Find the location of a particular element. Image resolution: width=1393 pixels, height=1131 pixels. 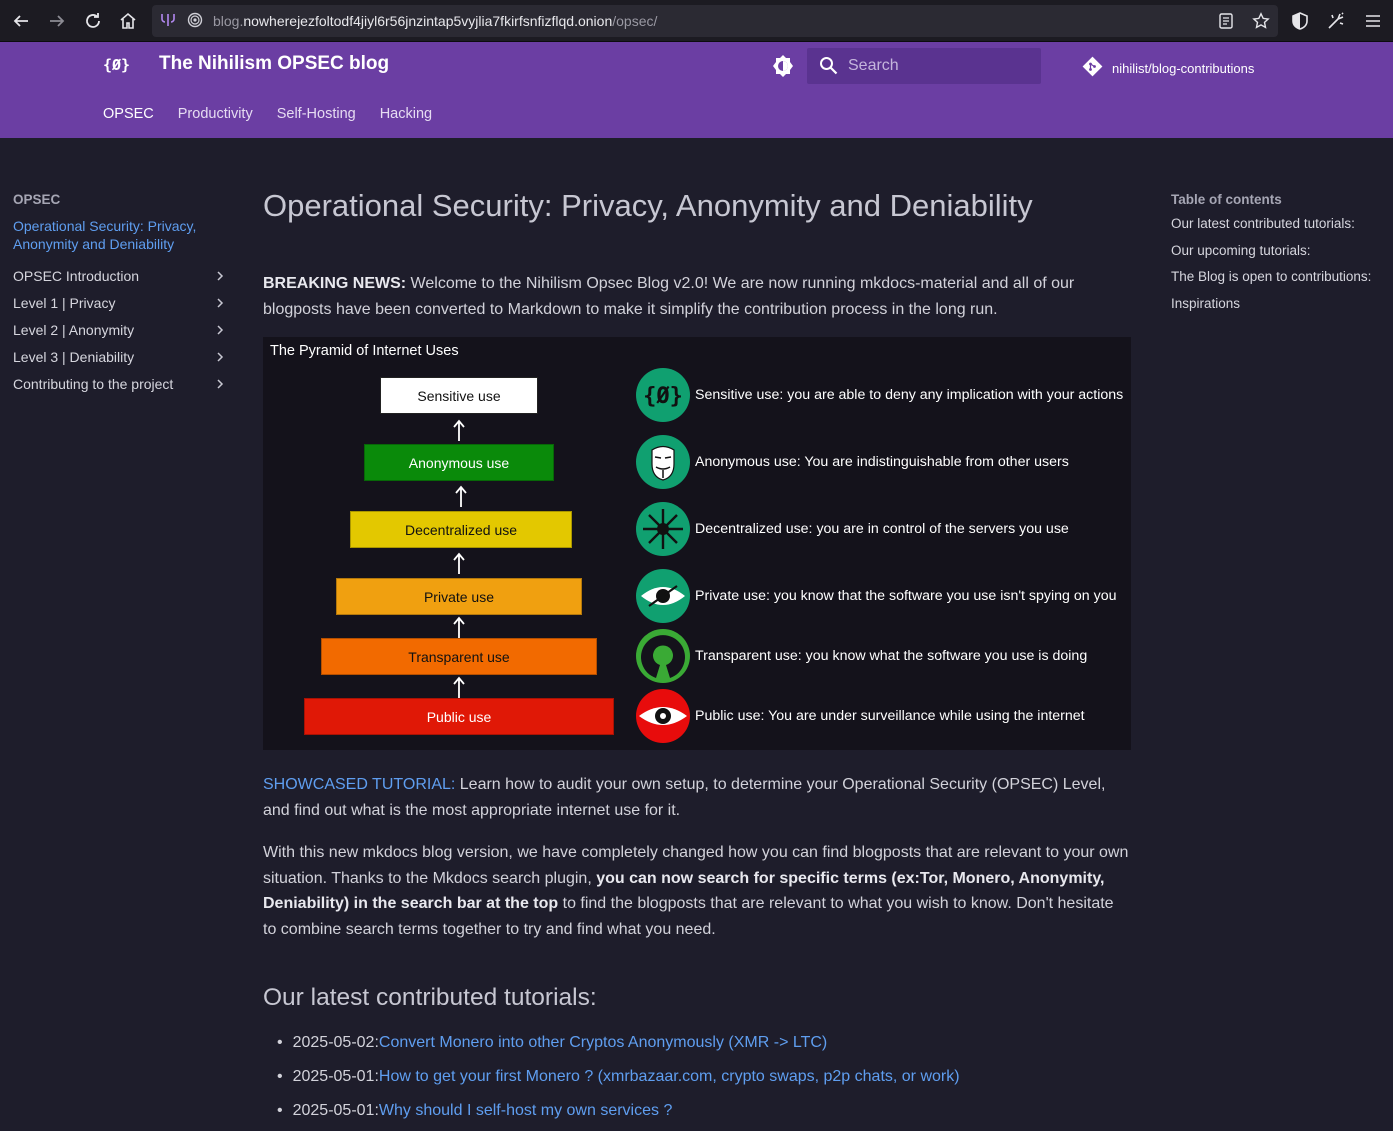

search-input is located at coordinates (938, 66).